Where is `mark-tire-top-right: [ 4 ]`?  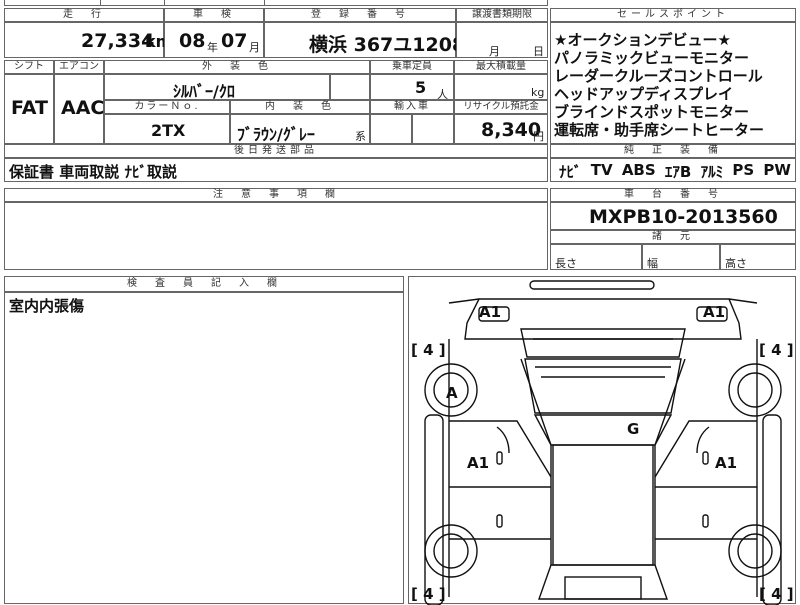 mark-tire-top-right: [ 4 ] is located at coordinates (776, 350).